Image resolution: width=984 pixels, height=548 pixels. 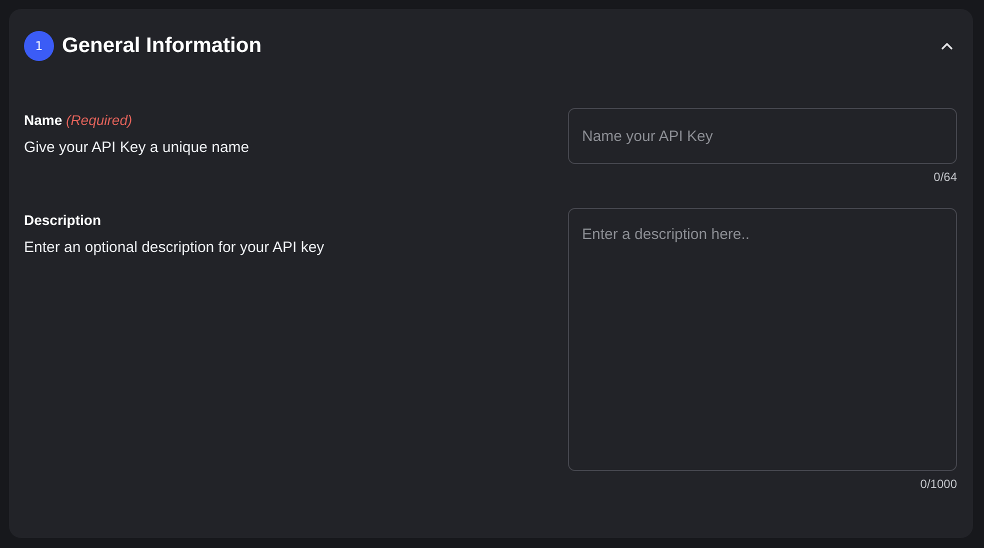 What do you see at coordinates (762, 136) in the screenshot?
I see `text-input-field: Name your API Key` at bounding box center [762, 136].